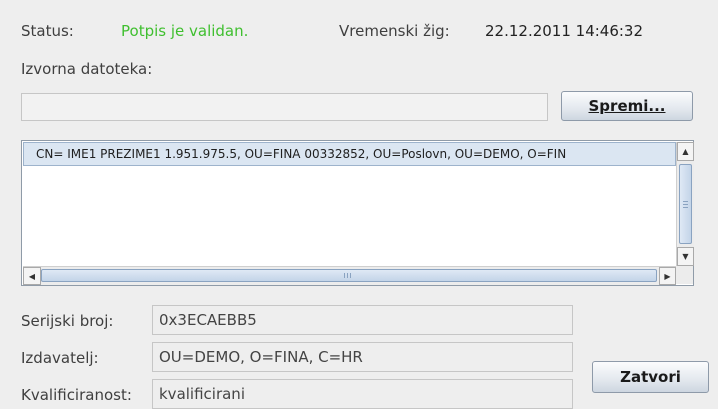  Describe the element at coordinates (362, 394) in the screenshot. I see `qualification-field: kvalificirani` at that location.